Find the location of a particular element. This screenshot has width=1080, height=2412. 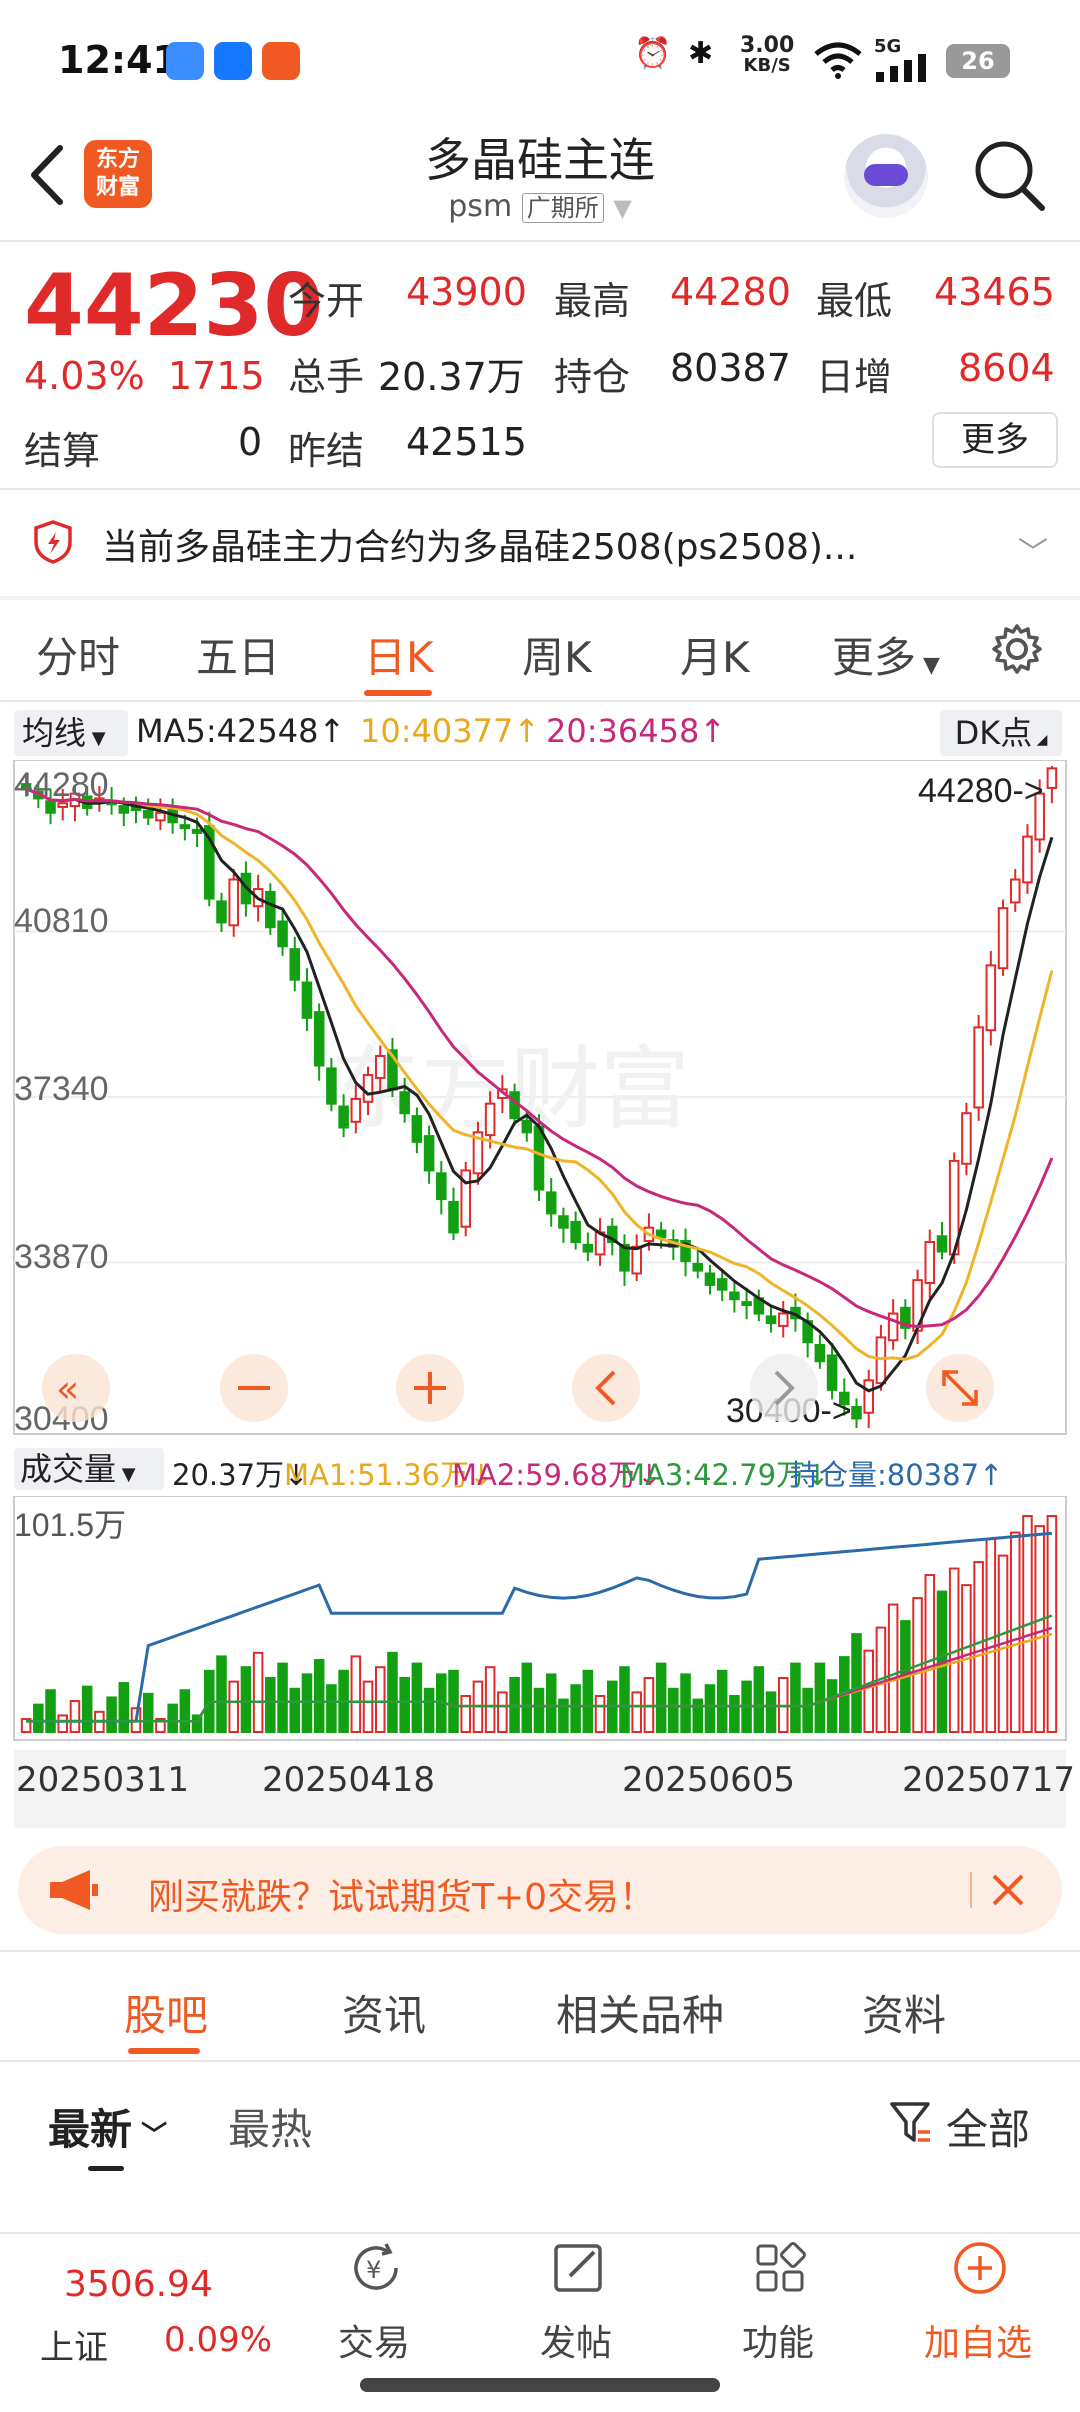

sort-row: 最新 ﹀ 最热 全部 is located at coordinates (540, 2120).